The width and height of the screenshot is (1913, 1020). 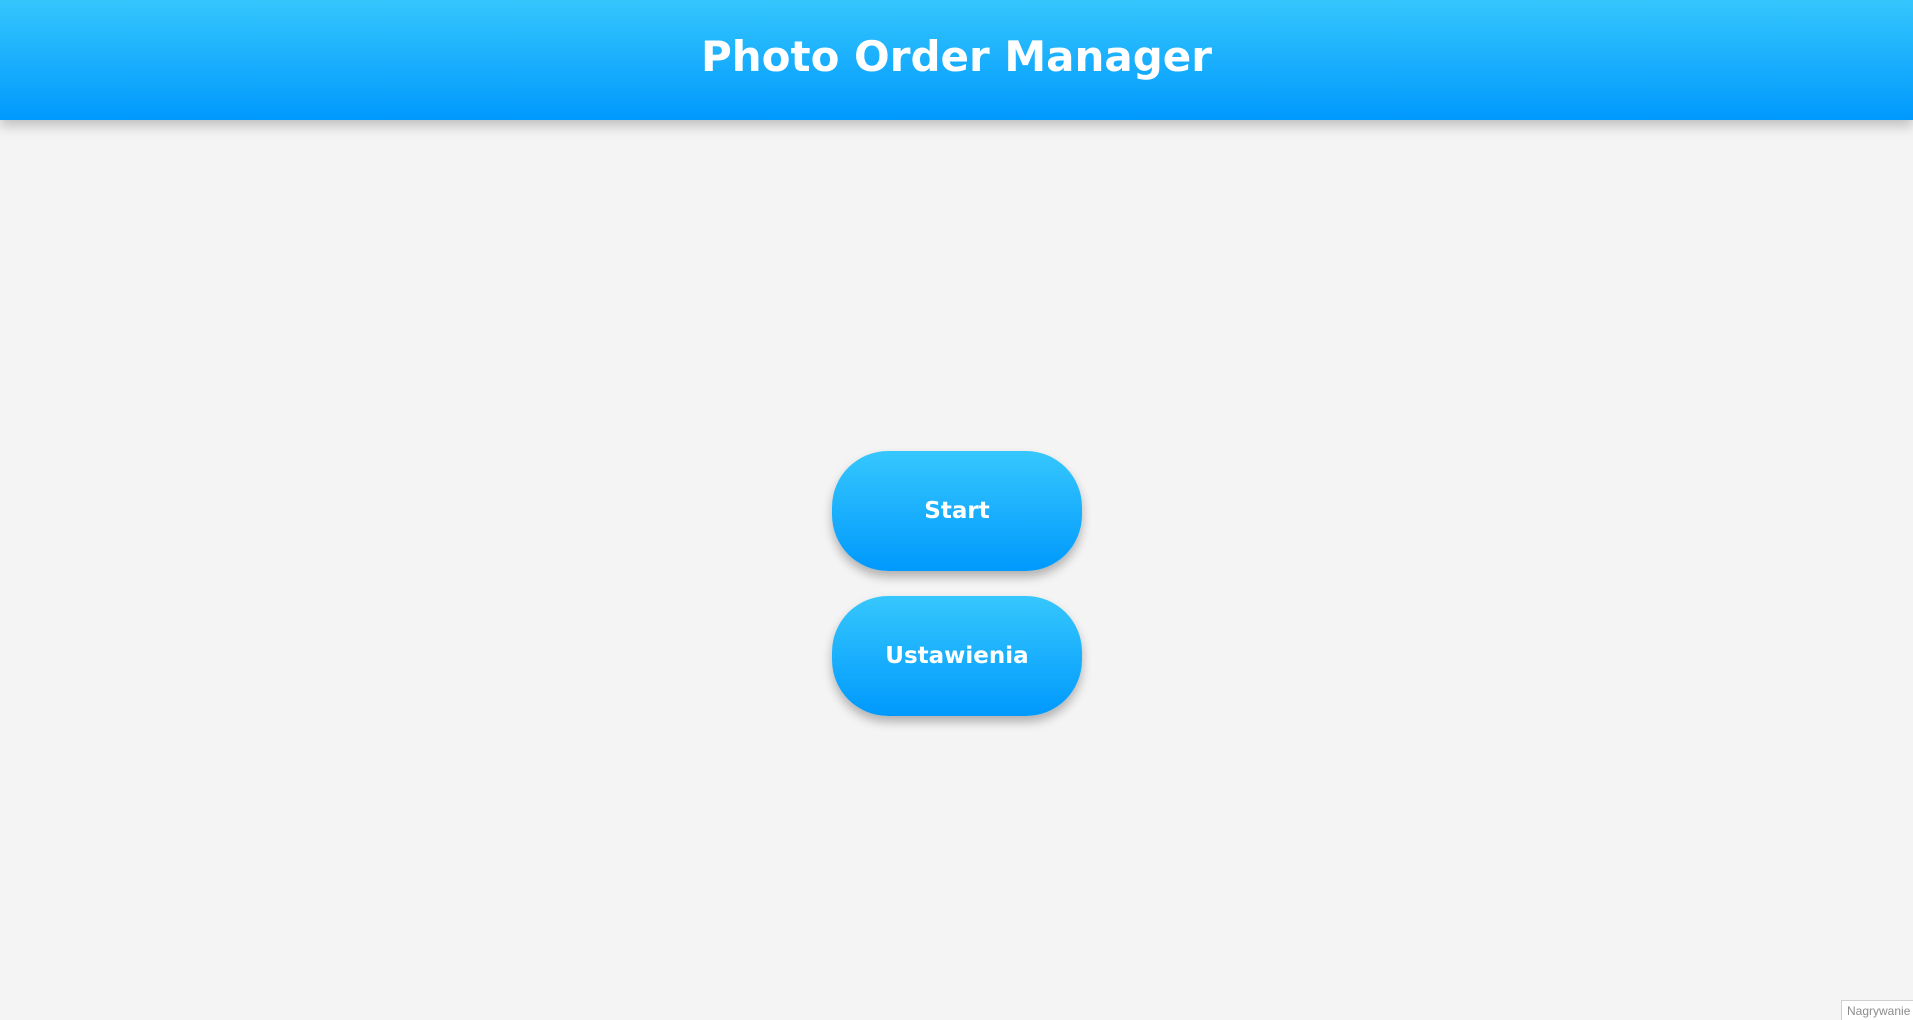 I want to click on settings-button: Ustawienia, so click(x=957, y=656).